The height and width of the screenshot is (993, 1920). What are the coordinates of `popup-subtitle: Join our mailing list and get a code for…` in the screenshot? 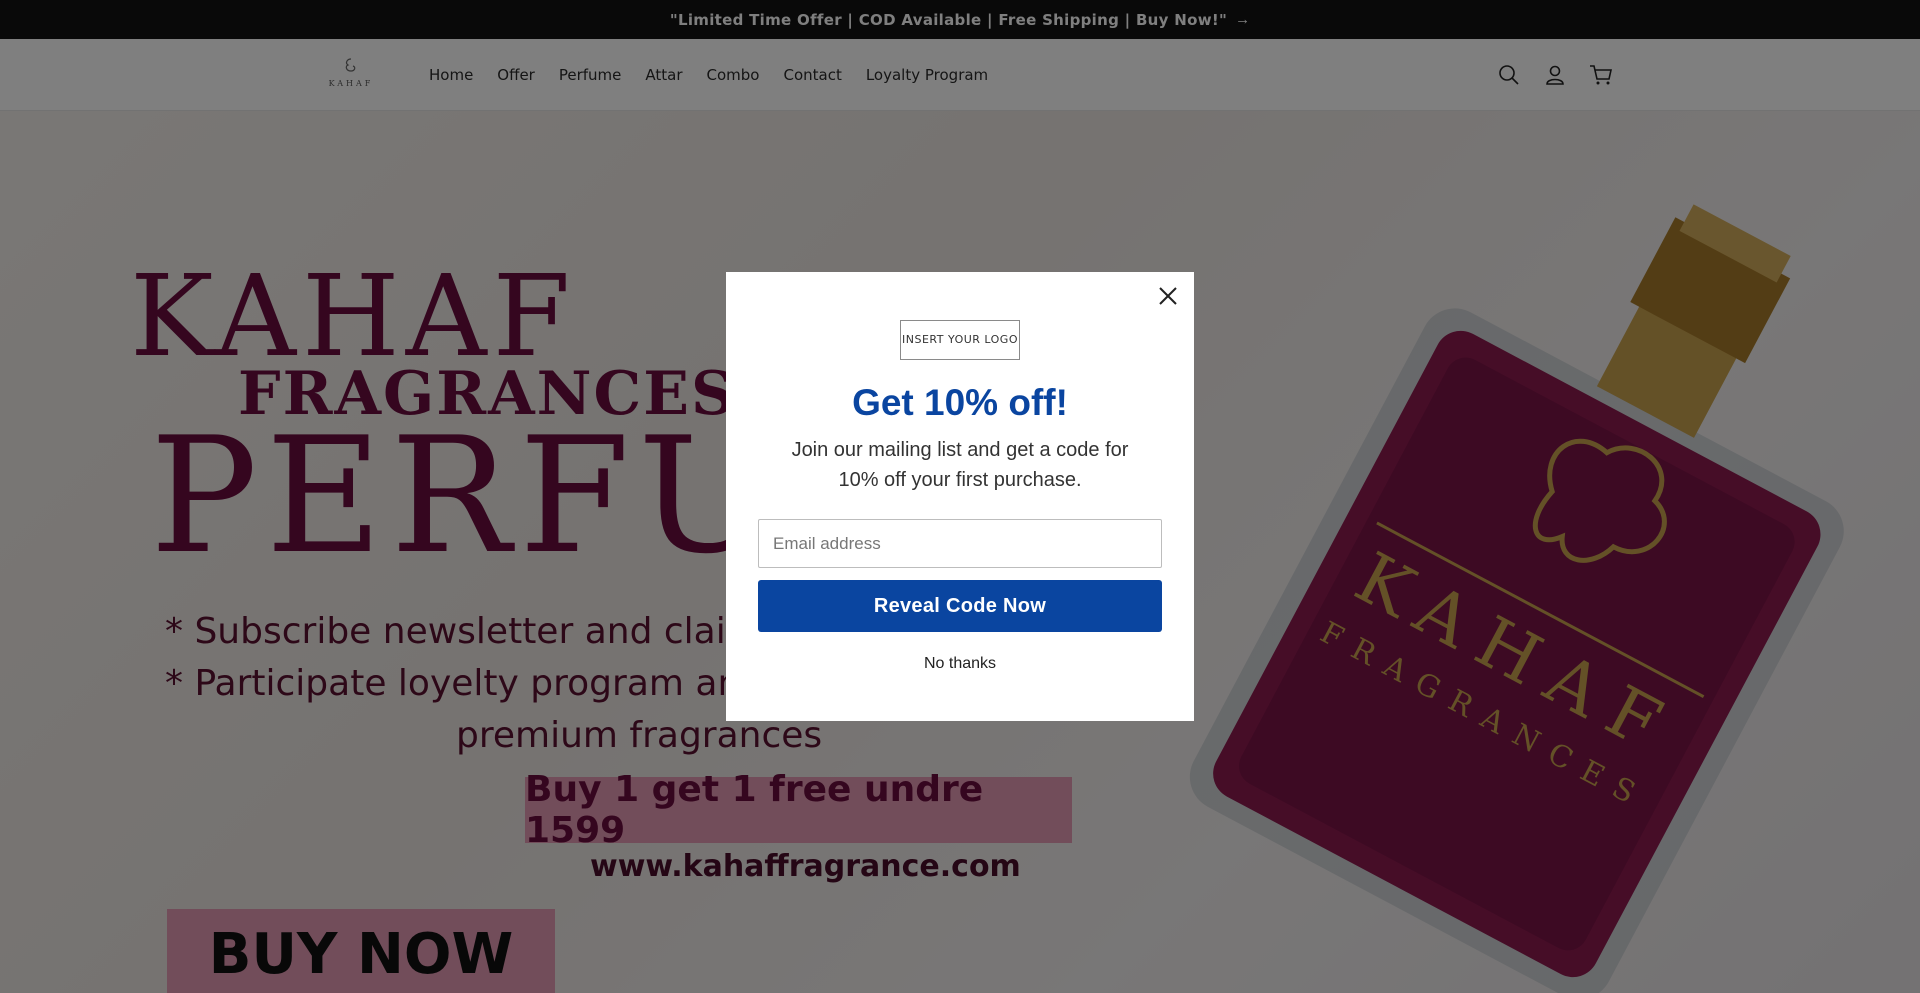 It's located at (960, 465).